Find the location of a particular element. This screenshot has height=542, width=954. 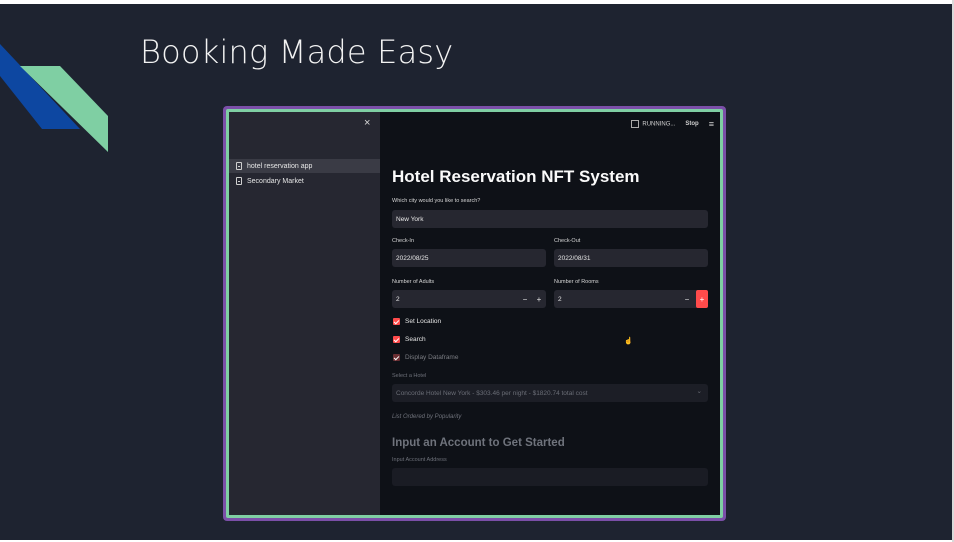

checkbox-label: Search is located at coordinates (415, 339).